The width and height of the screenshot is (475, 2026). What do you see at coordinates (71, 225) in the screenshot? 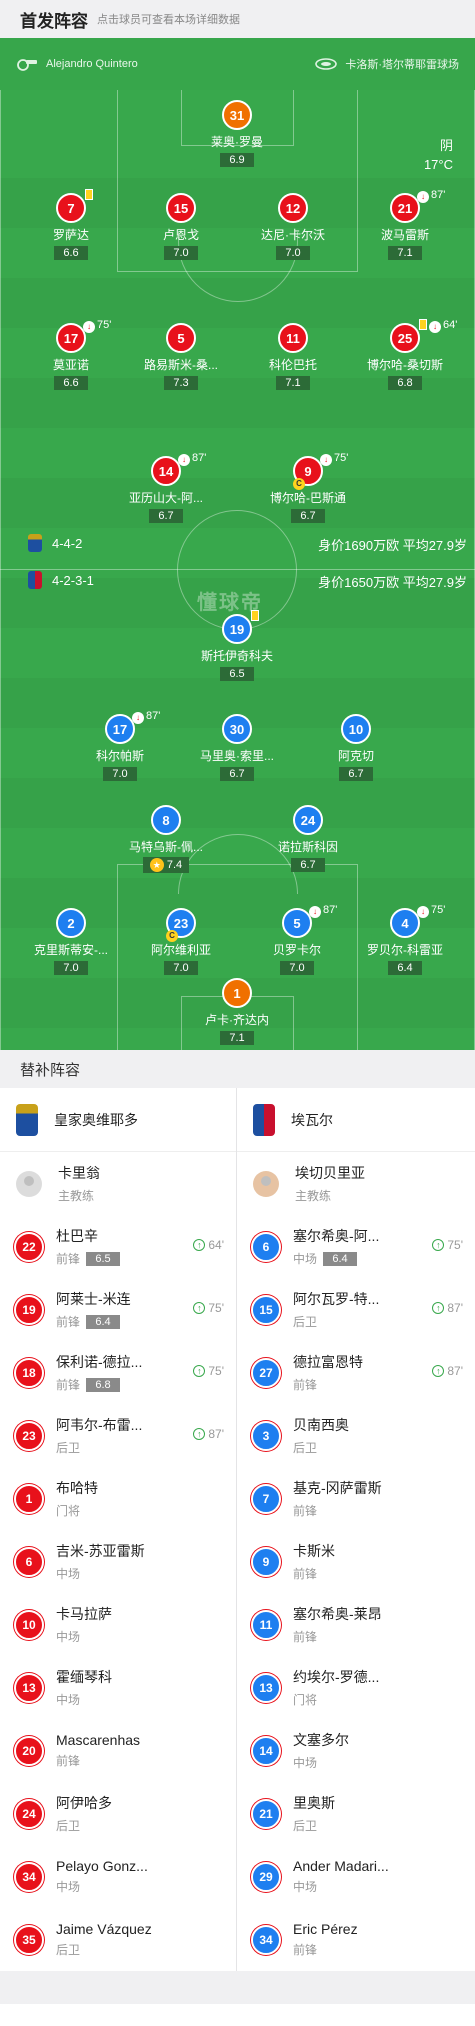
I see `home-player: 7 罗萨达 6.6` at bounding box center [71, 225].